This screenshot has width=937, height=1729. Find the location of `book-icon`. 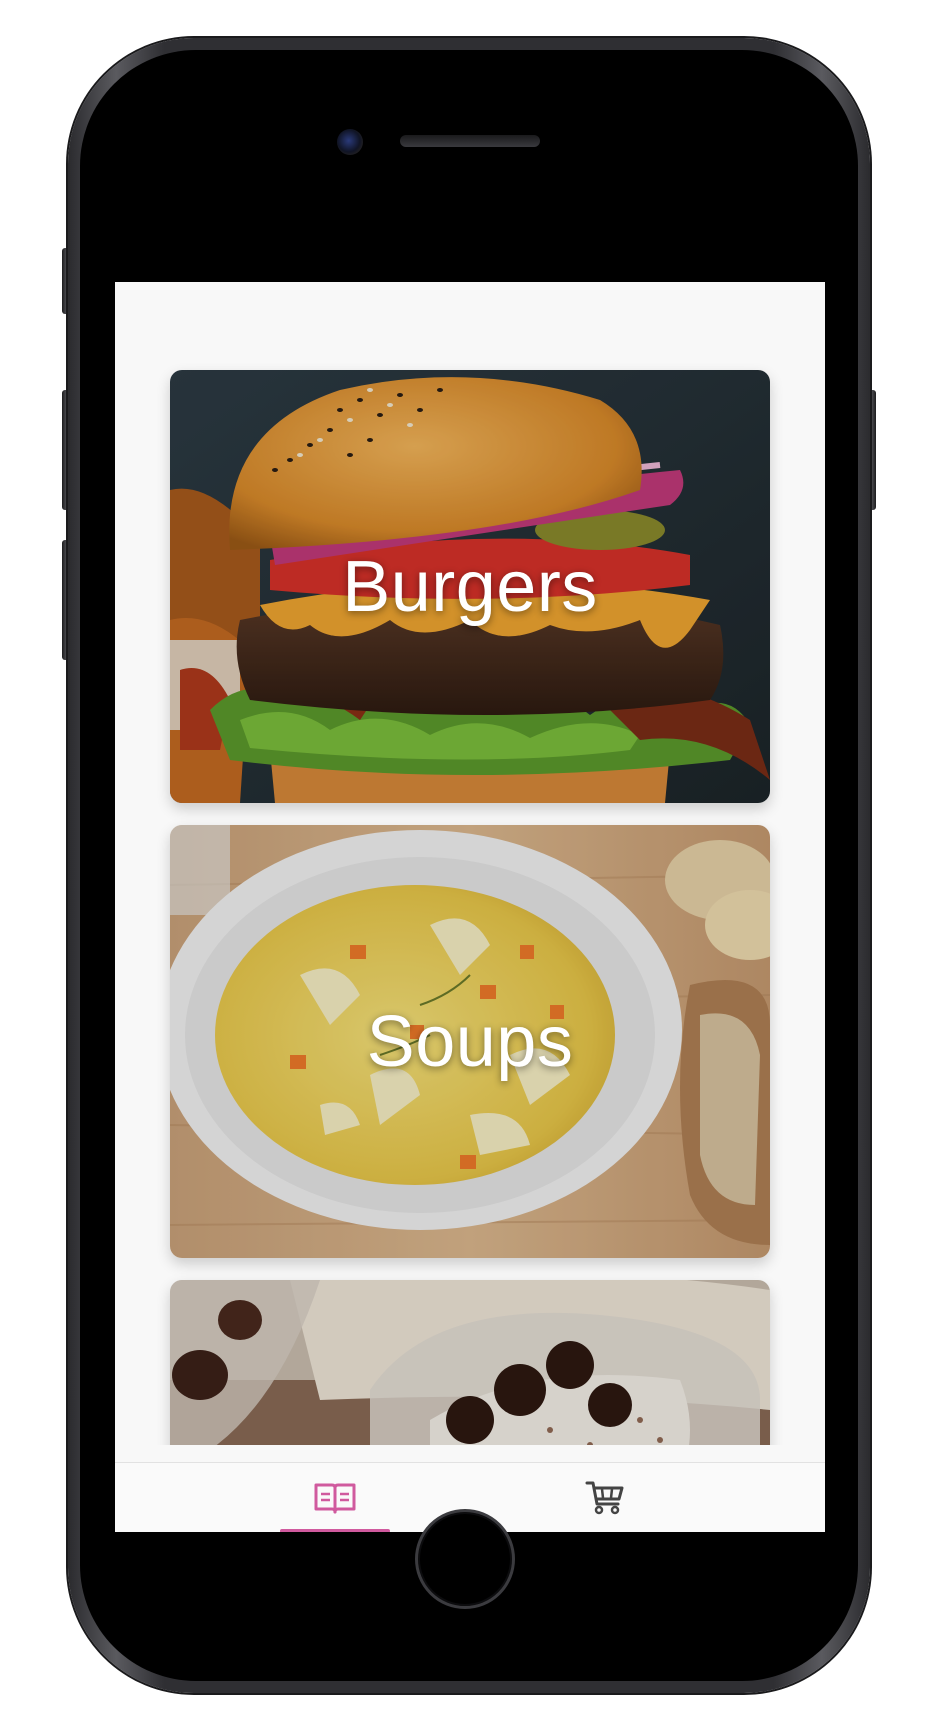

book-icon is located at coordinates (335, 1498).